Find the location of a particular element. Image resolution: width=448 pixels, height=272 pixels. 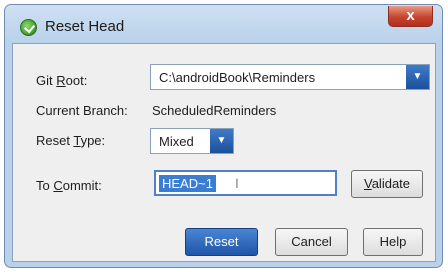

reset-type-label: Reset Type: is located at coordinates (71, 140).